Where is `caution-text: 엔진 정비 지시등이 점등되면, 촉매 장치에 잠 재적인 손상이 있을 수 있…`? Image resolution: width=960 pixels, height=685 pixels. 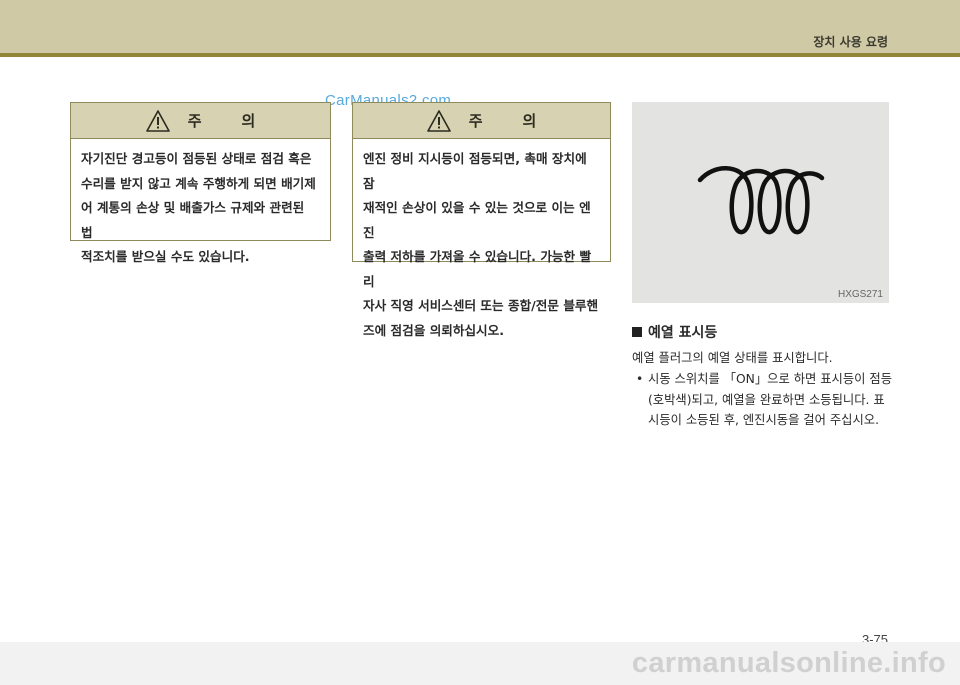
caution-text: 엔진 정비 지시등이 점등되면, 촉매 장치에 잠 재적인 손상이 있을 수 있… is located at coordinates (481, 241).